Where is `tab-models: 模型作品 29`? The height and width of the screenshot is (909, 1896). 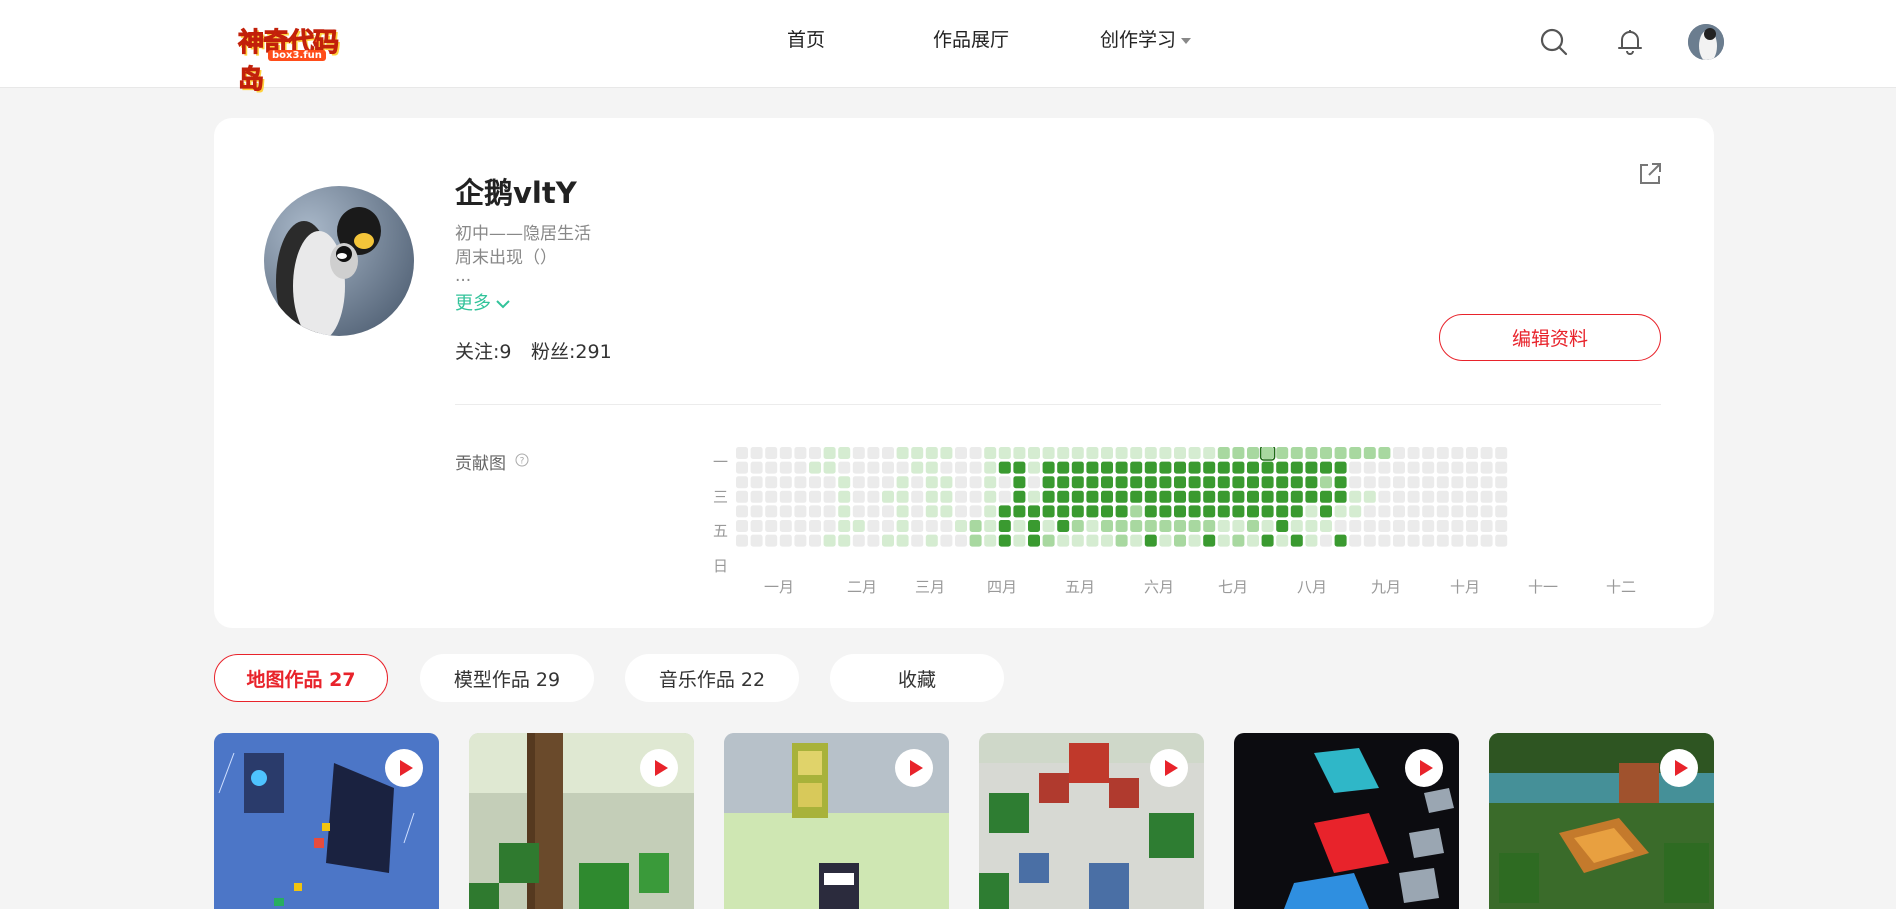
tab-models: 模型作品 29 is located at coordinates (507, 678).